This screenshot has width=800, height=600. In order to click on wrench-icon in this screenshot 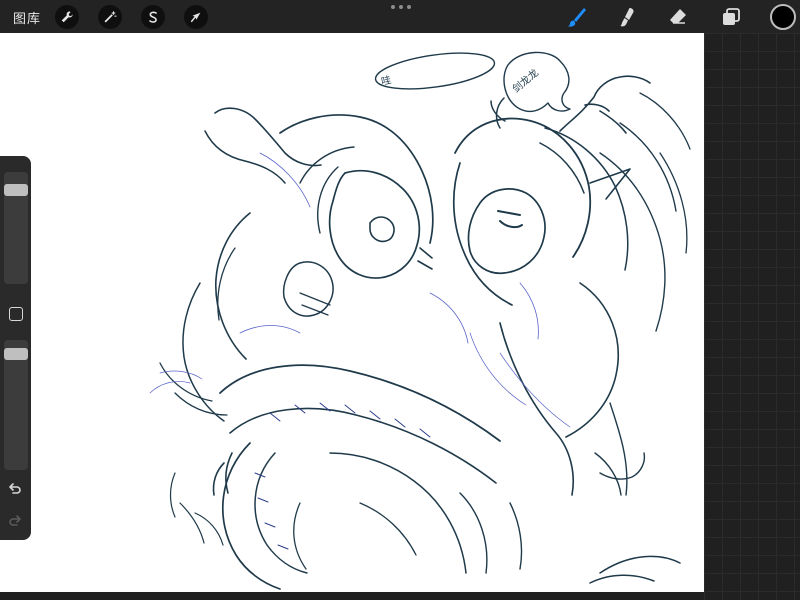, I will do `click(67, 17)`.